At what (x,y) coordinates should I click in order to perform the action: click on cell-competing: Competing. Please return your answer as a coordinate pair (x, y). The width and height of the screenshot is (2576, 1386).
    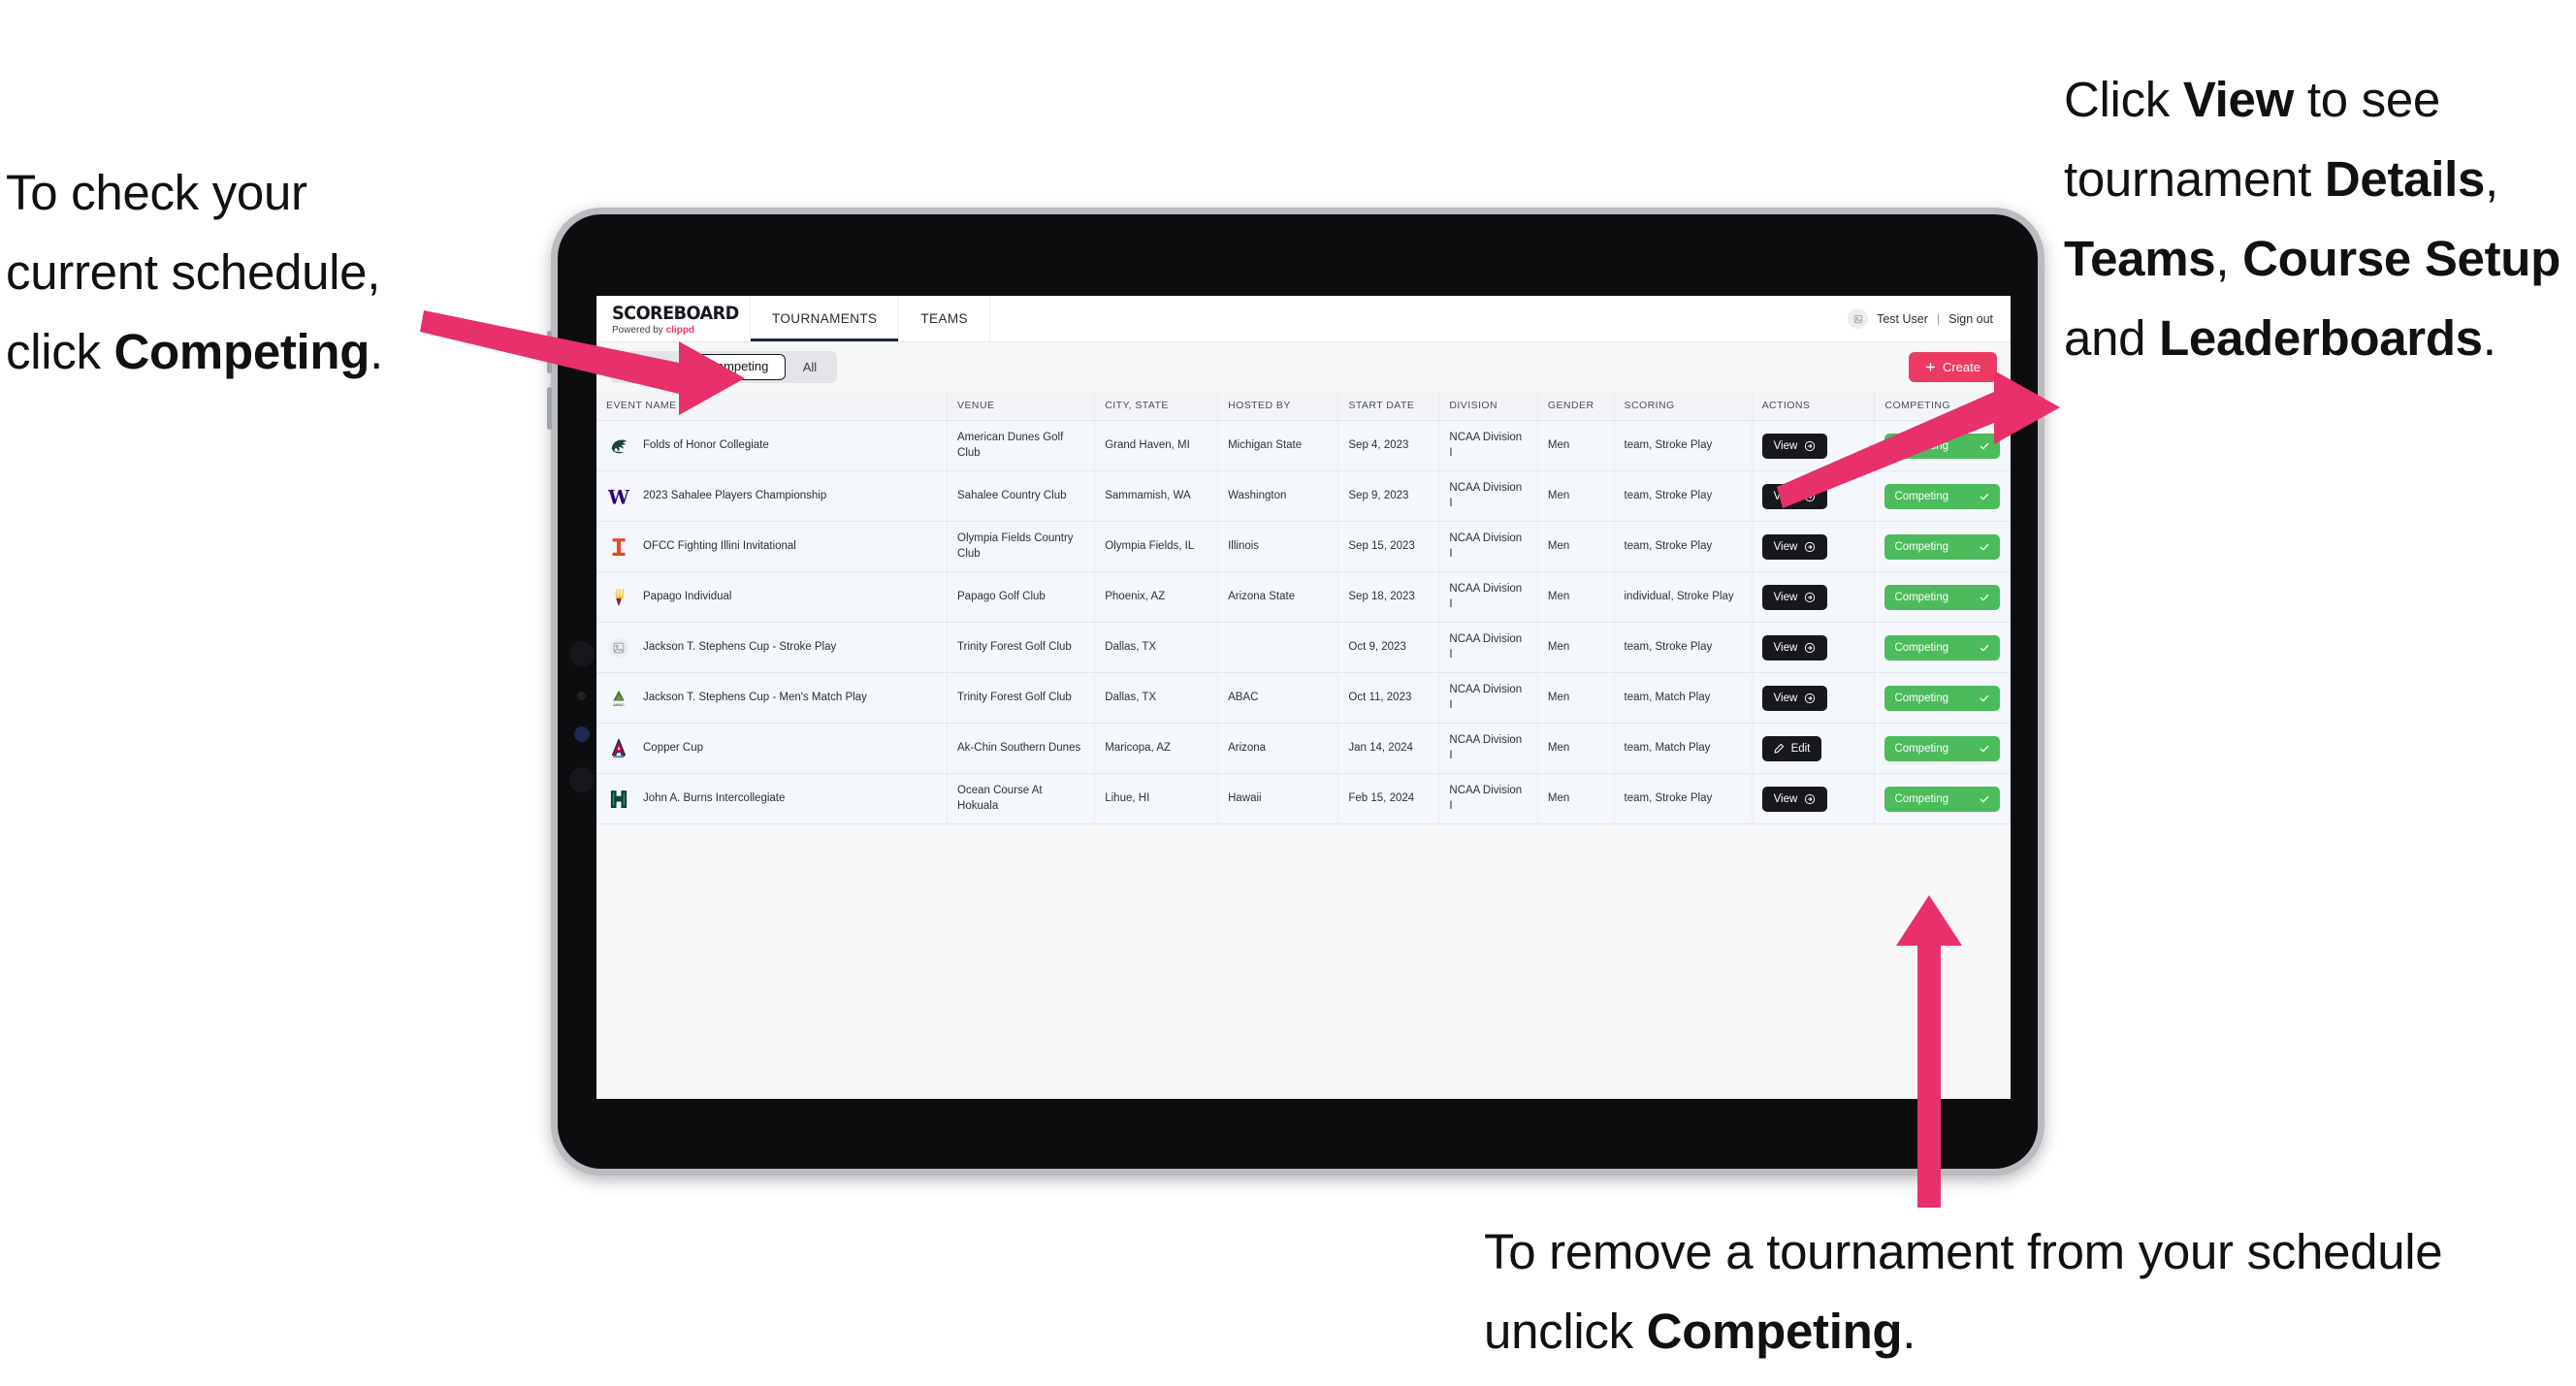
    Looking at the image, I should click on (1942, 597).